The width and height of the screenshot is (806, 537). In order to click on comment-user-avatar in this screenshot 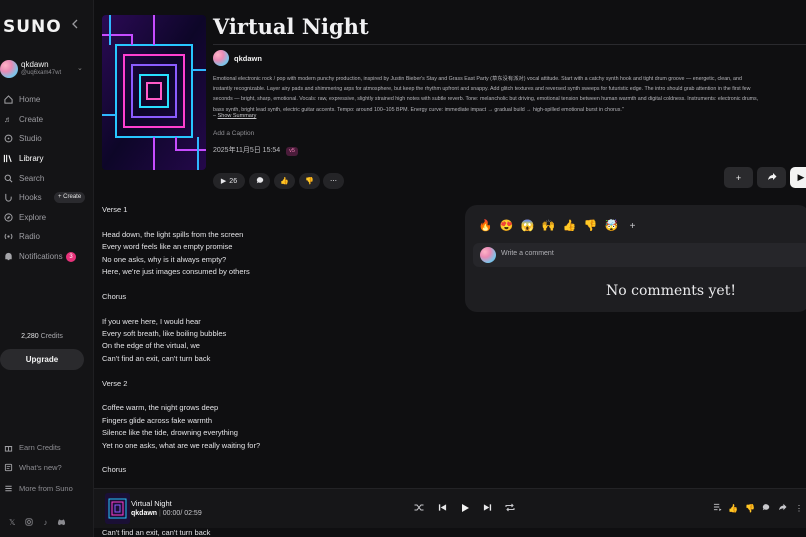, I will do `click(488, 255)`.